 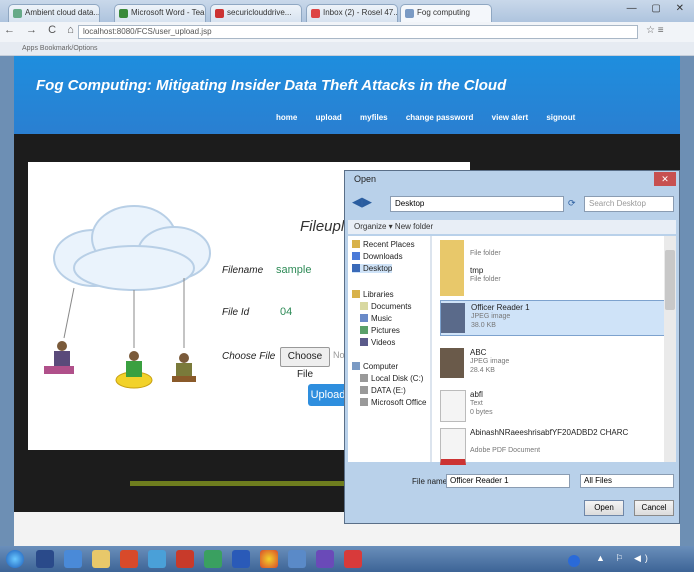 I want to click on choose-file-button: Choose File, so click(x=305, y=363).